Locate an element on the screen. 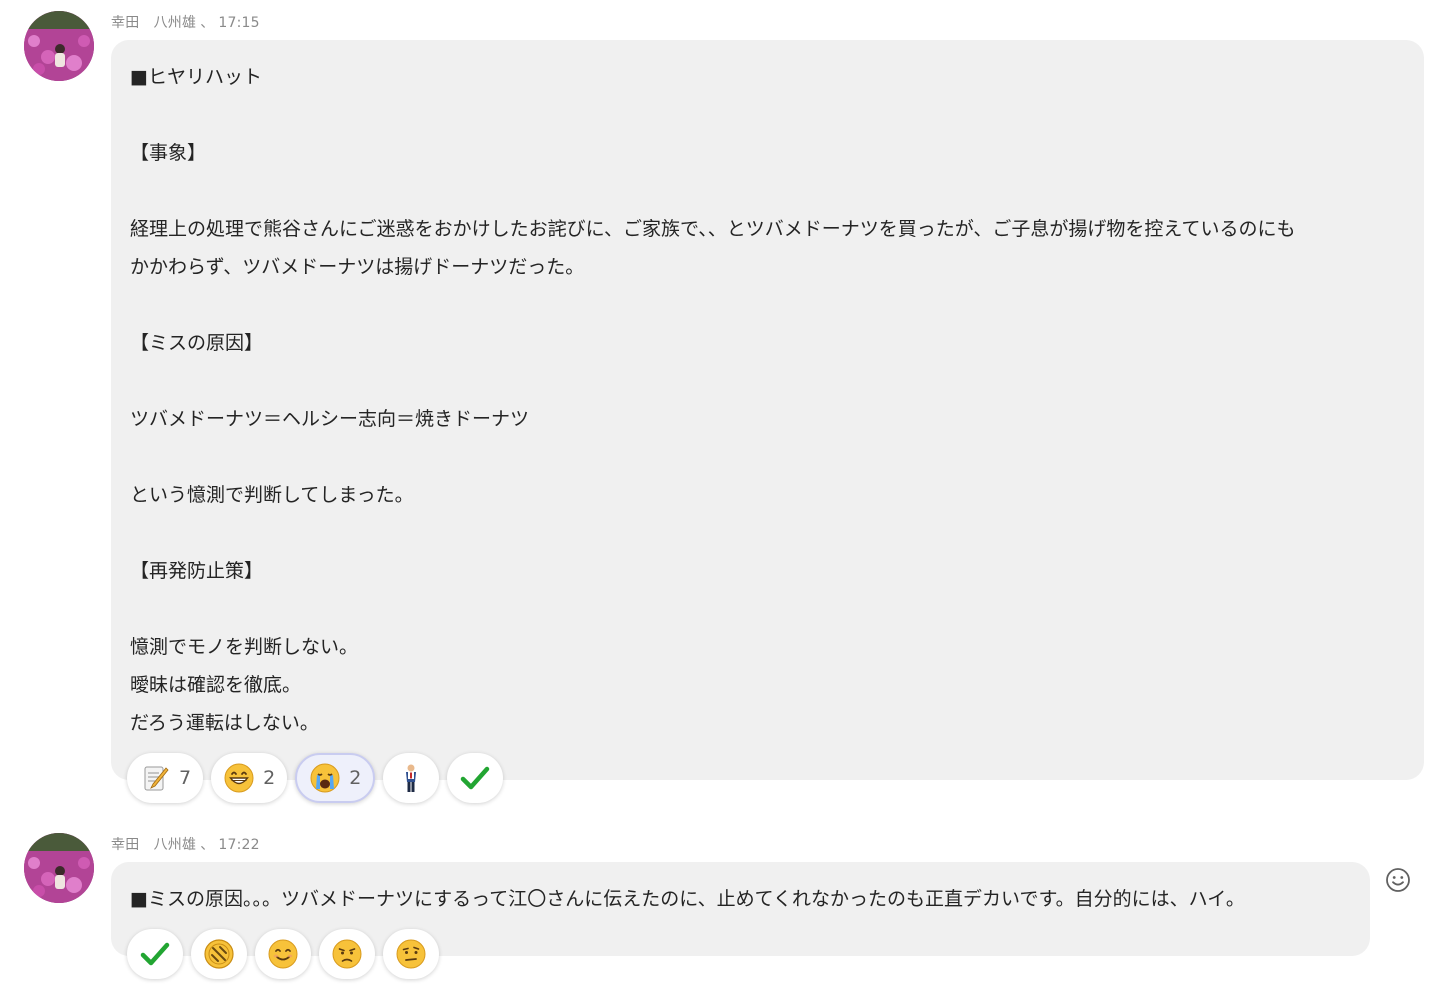 Image resolution: width=1440 pixels, height=995 pixels. message-line: 憶測でモノを判断しない。 is located at coordinates (244, 647).